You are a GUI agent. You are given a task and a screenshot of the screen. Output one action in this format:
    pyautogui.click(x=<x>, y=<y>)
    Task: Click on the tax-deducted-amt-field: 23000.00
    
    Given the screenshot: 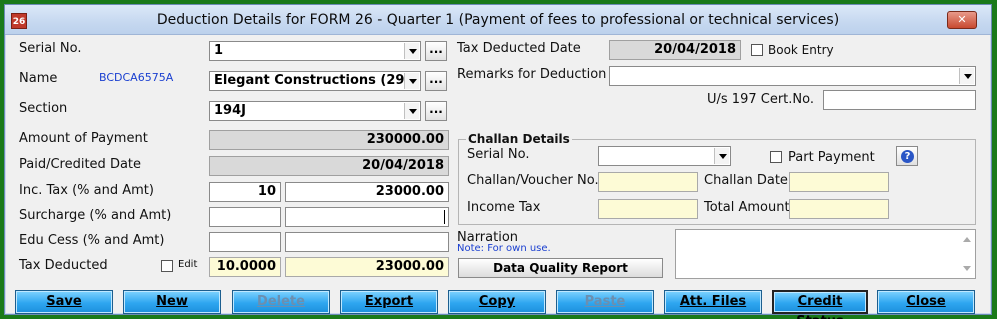 What is the action you would take?
    pyautogui.click(x=367, y=267)
    